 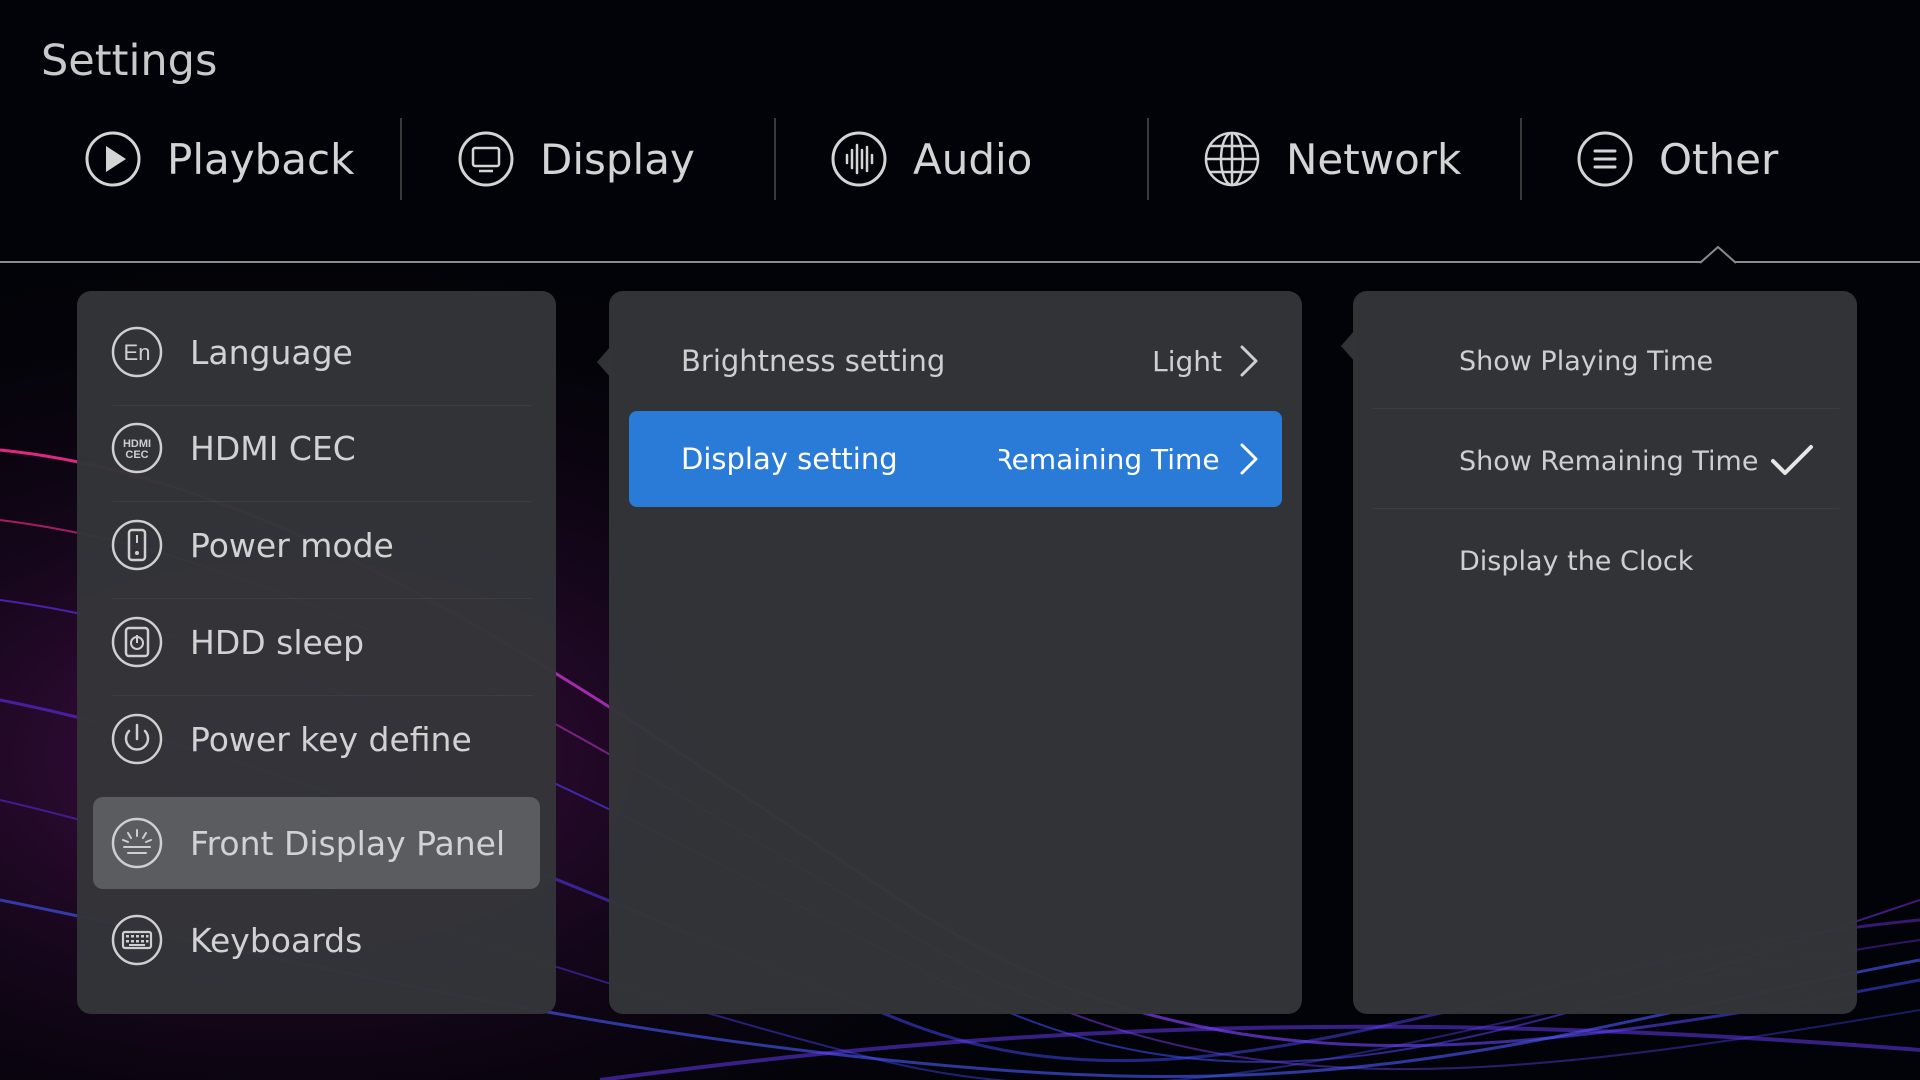 I want to click on tab-label: Audio, so click(x=973, y=159).